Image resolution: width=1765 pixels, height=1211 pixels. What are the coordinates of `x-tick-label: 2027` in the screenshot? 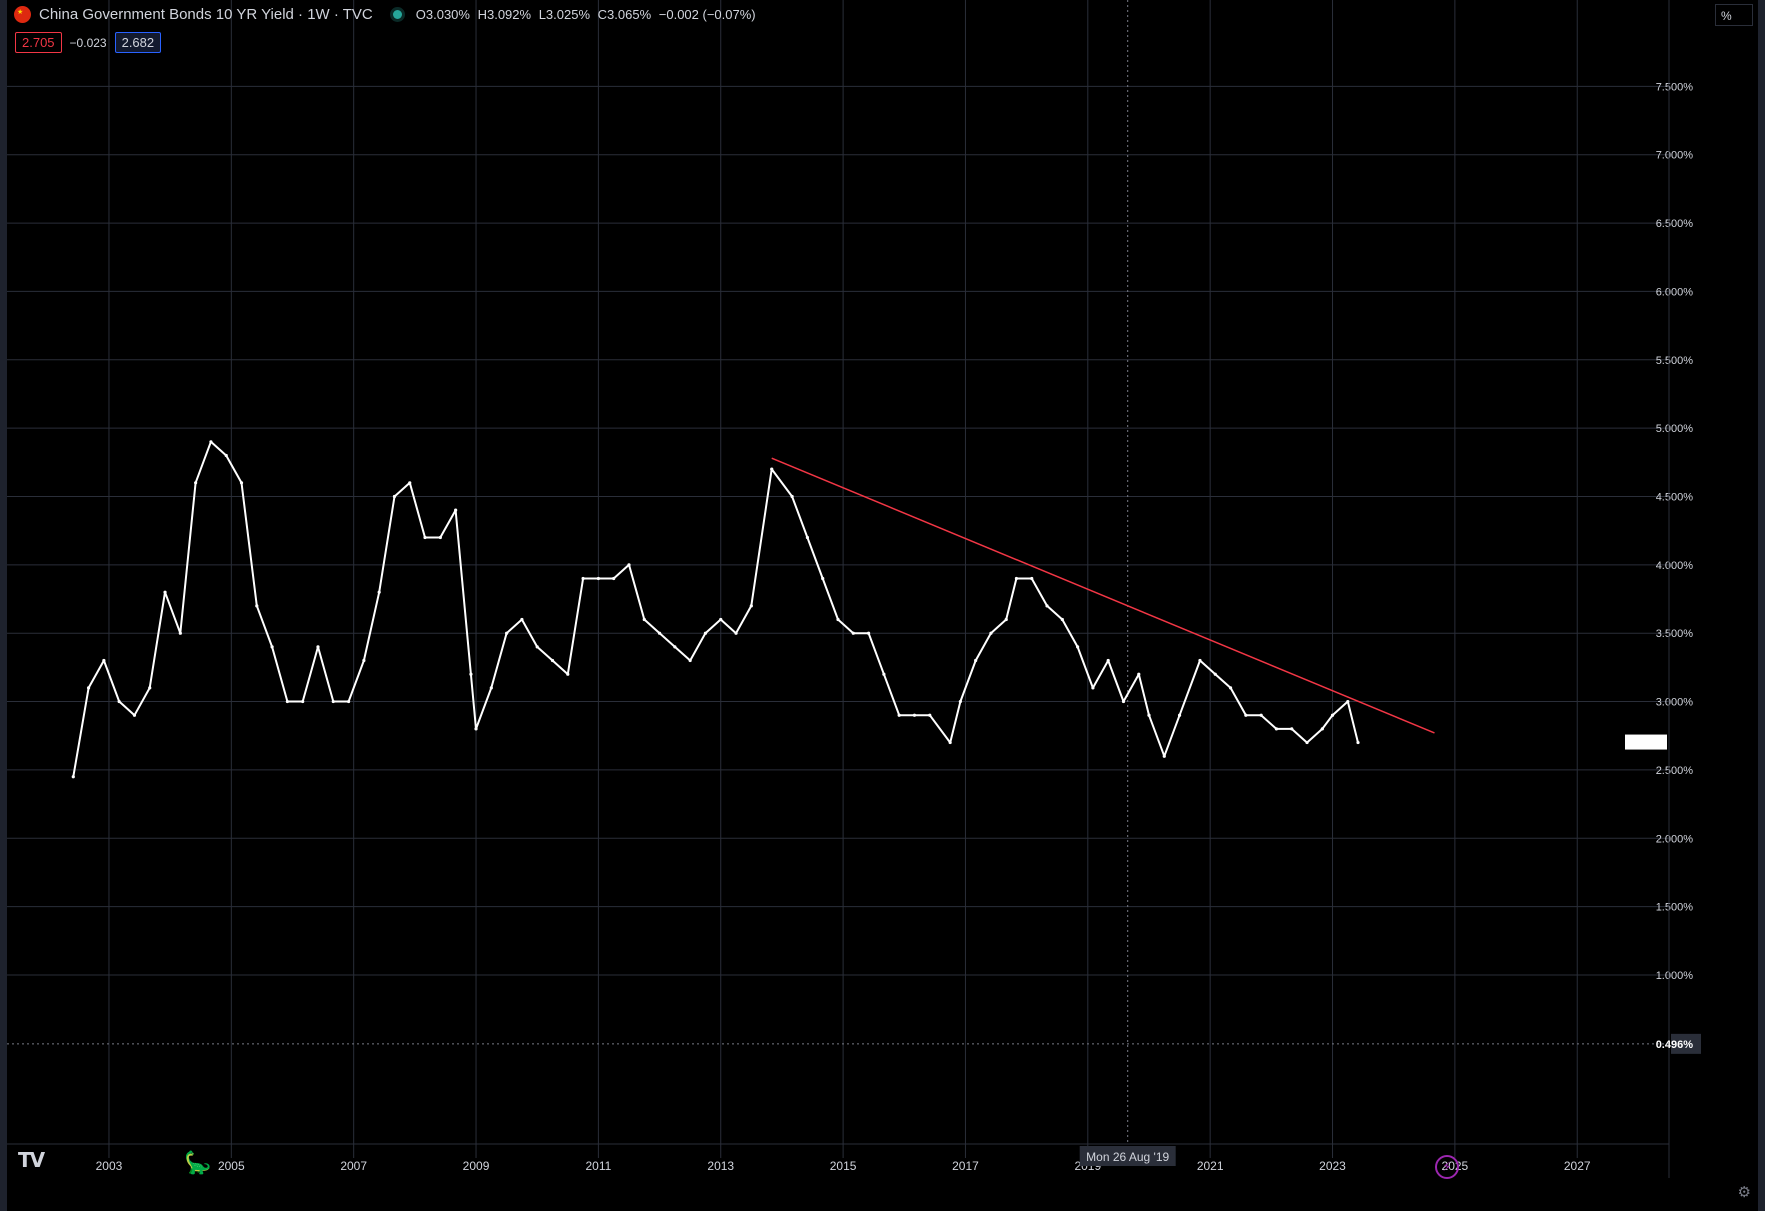 It's located at (1577, 1166).